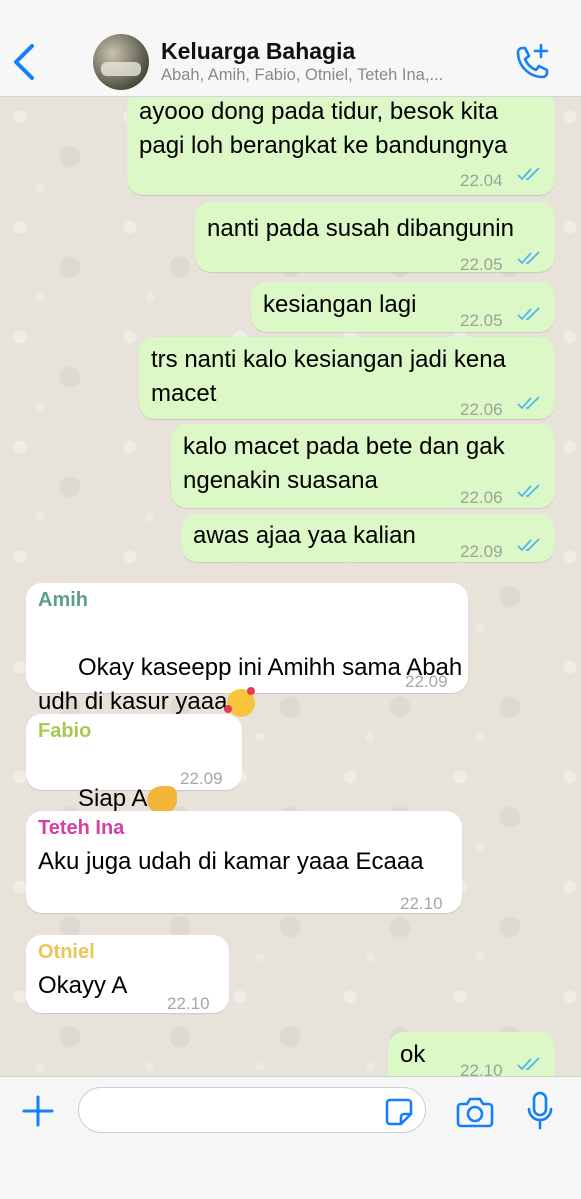  Describe the element at coordinates (413, 1054) in the screenshot. I see `message-text: ok` at that location.